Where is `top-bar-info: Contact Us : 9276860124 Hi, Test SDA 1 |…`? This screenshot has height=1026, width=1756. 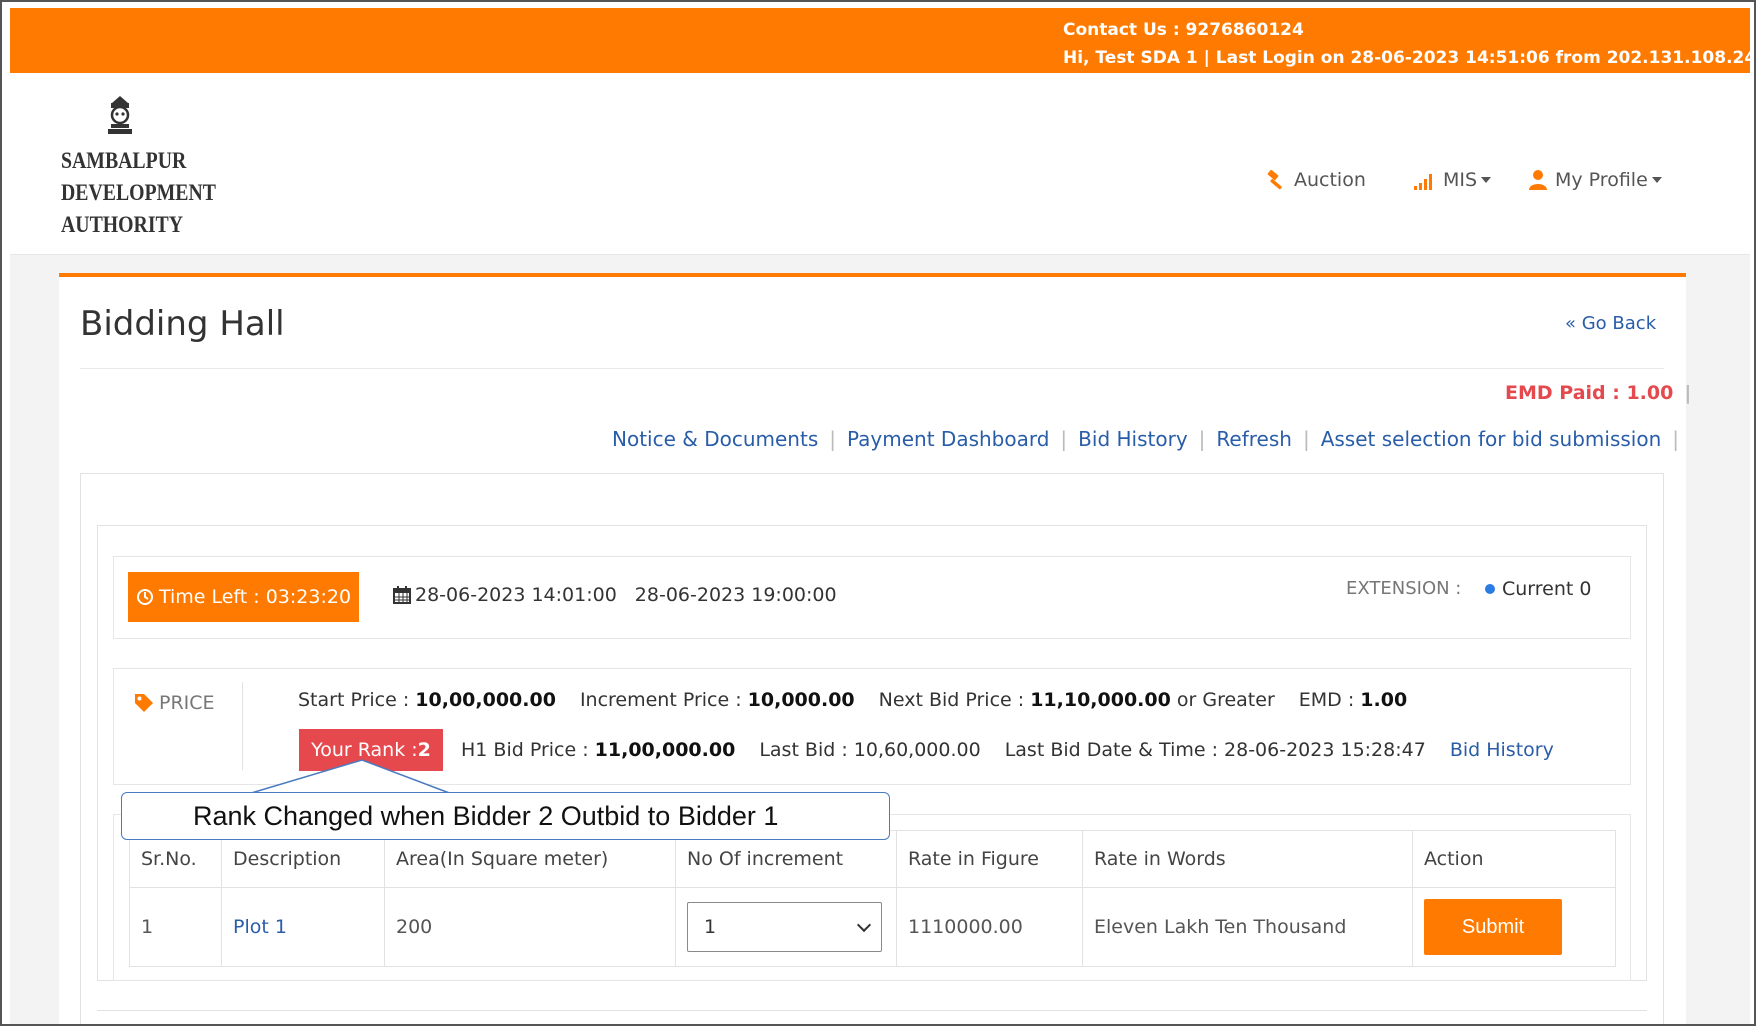 top-bar-info: Contact Us : 9276860124 Hi, Test SDA 1 |… is located at coordinates (1409, 44).